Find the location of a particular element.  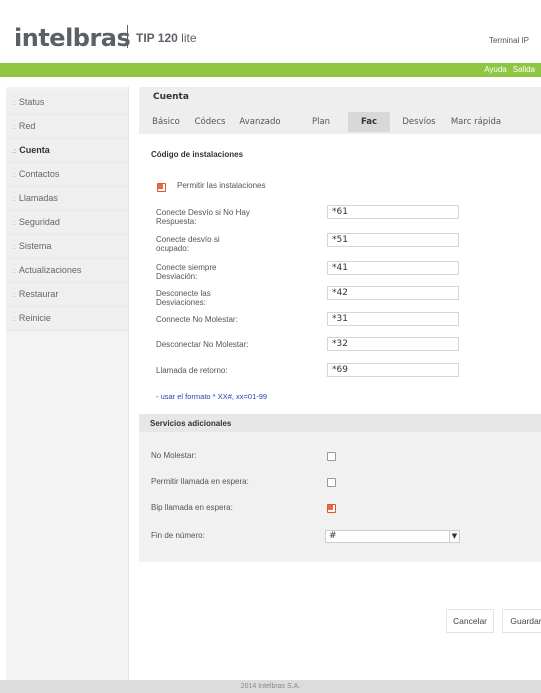

sidebar-item-seguridad: .: Seguridad is located at coordinates (67, 223).